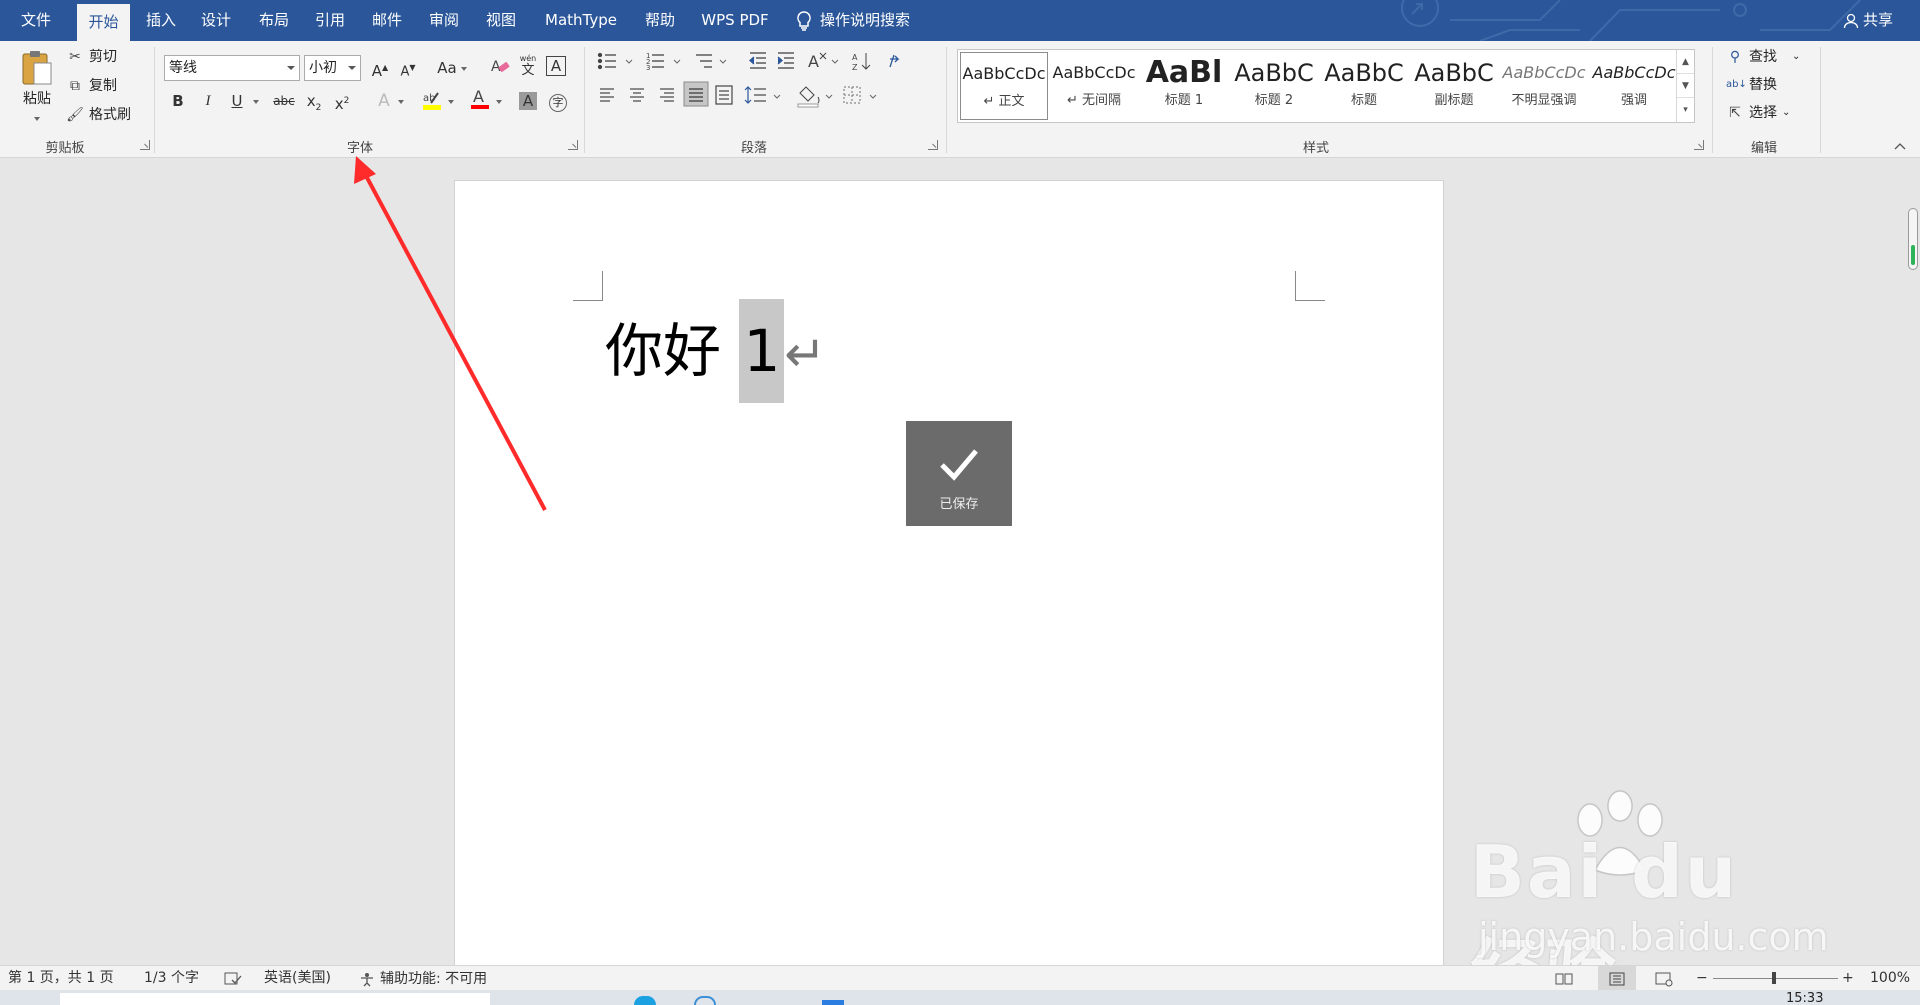  I want to click on gallery-more-icon: ▾, so click(1685, 110).